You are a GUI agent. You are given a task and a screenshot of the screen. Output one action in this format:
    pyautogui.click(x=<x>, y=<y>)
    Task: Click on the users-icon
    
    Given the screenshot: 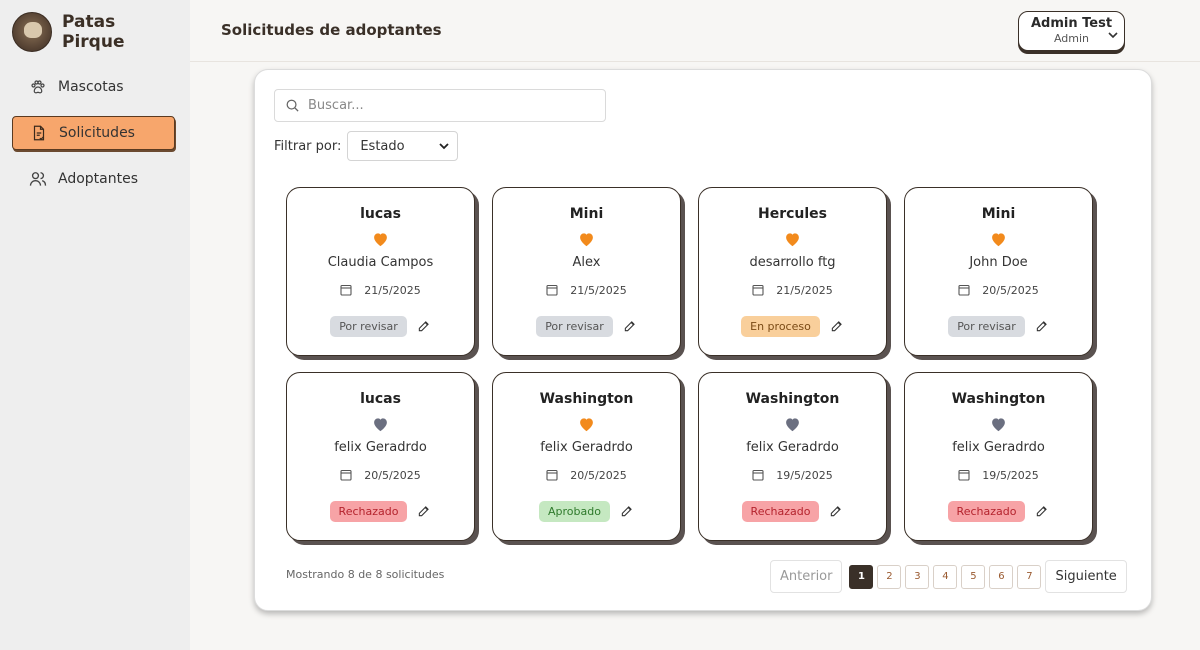 What is the action you would take?
    pyautogui.click(x=38, y=179)
    